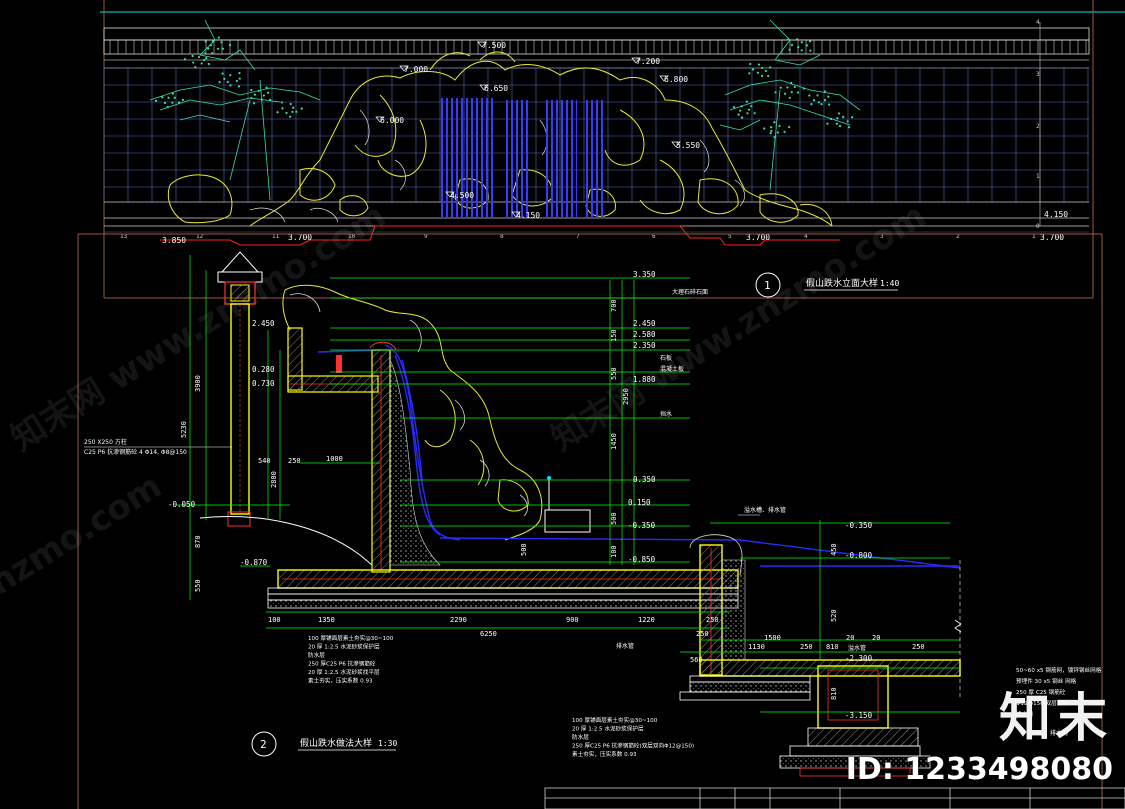 This screenshot has height=809, width=1125. I want to click on misc-1000: 1000, so click(334, 459).